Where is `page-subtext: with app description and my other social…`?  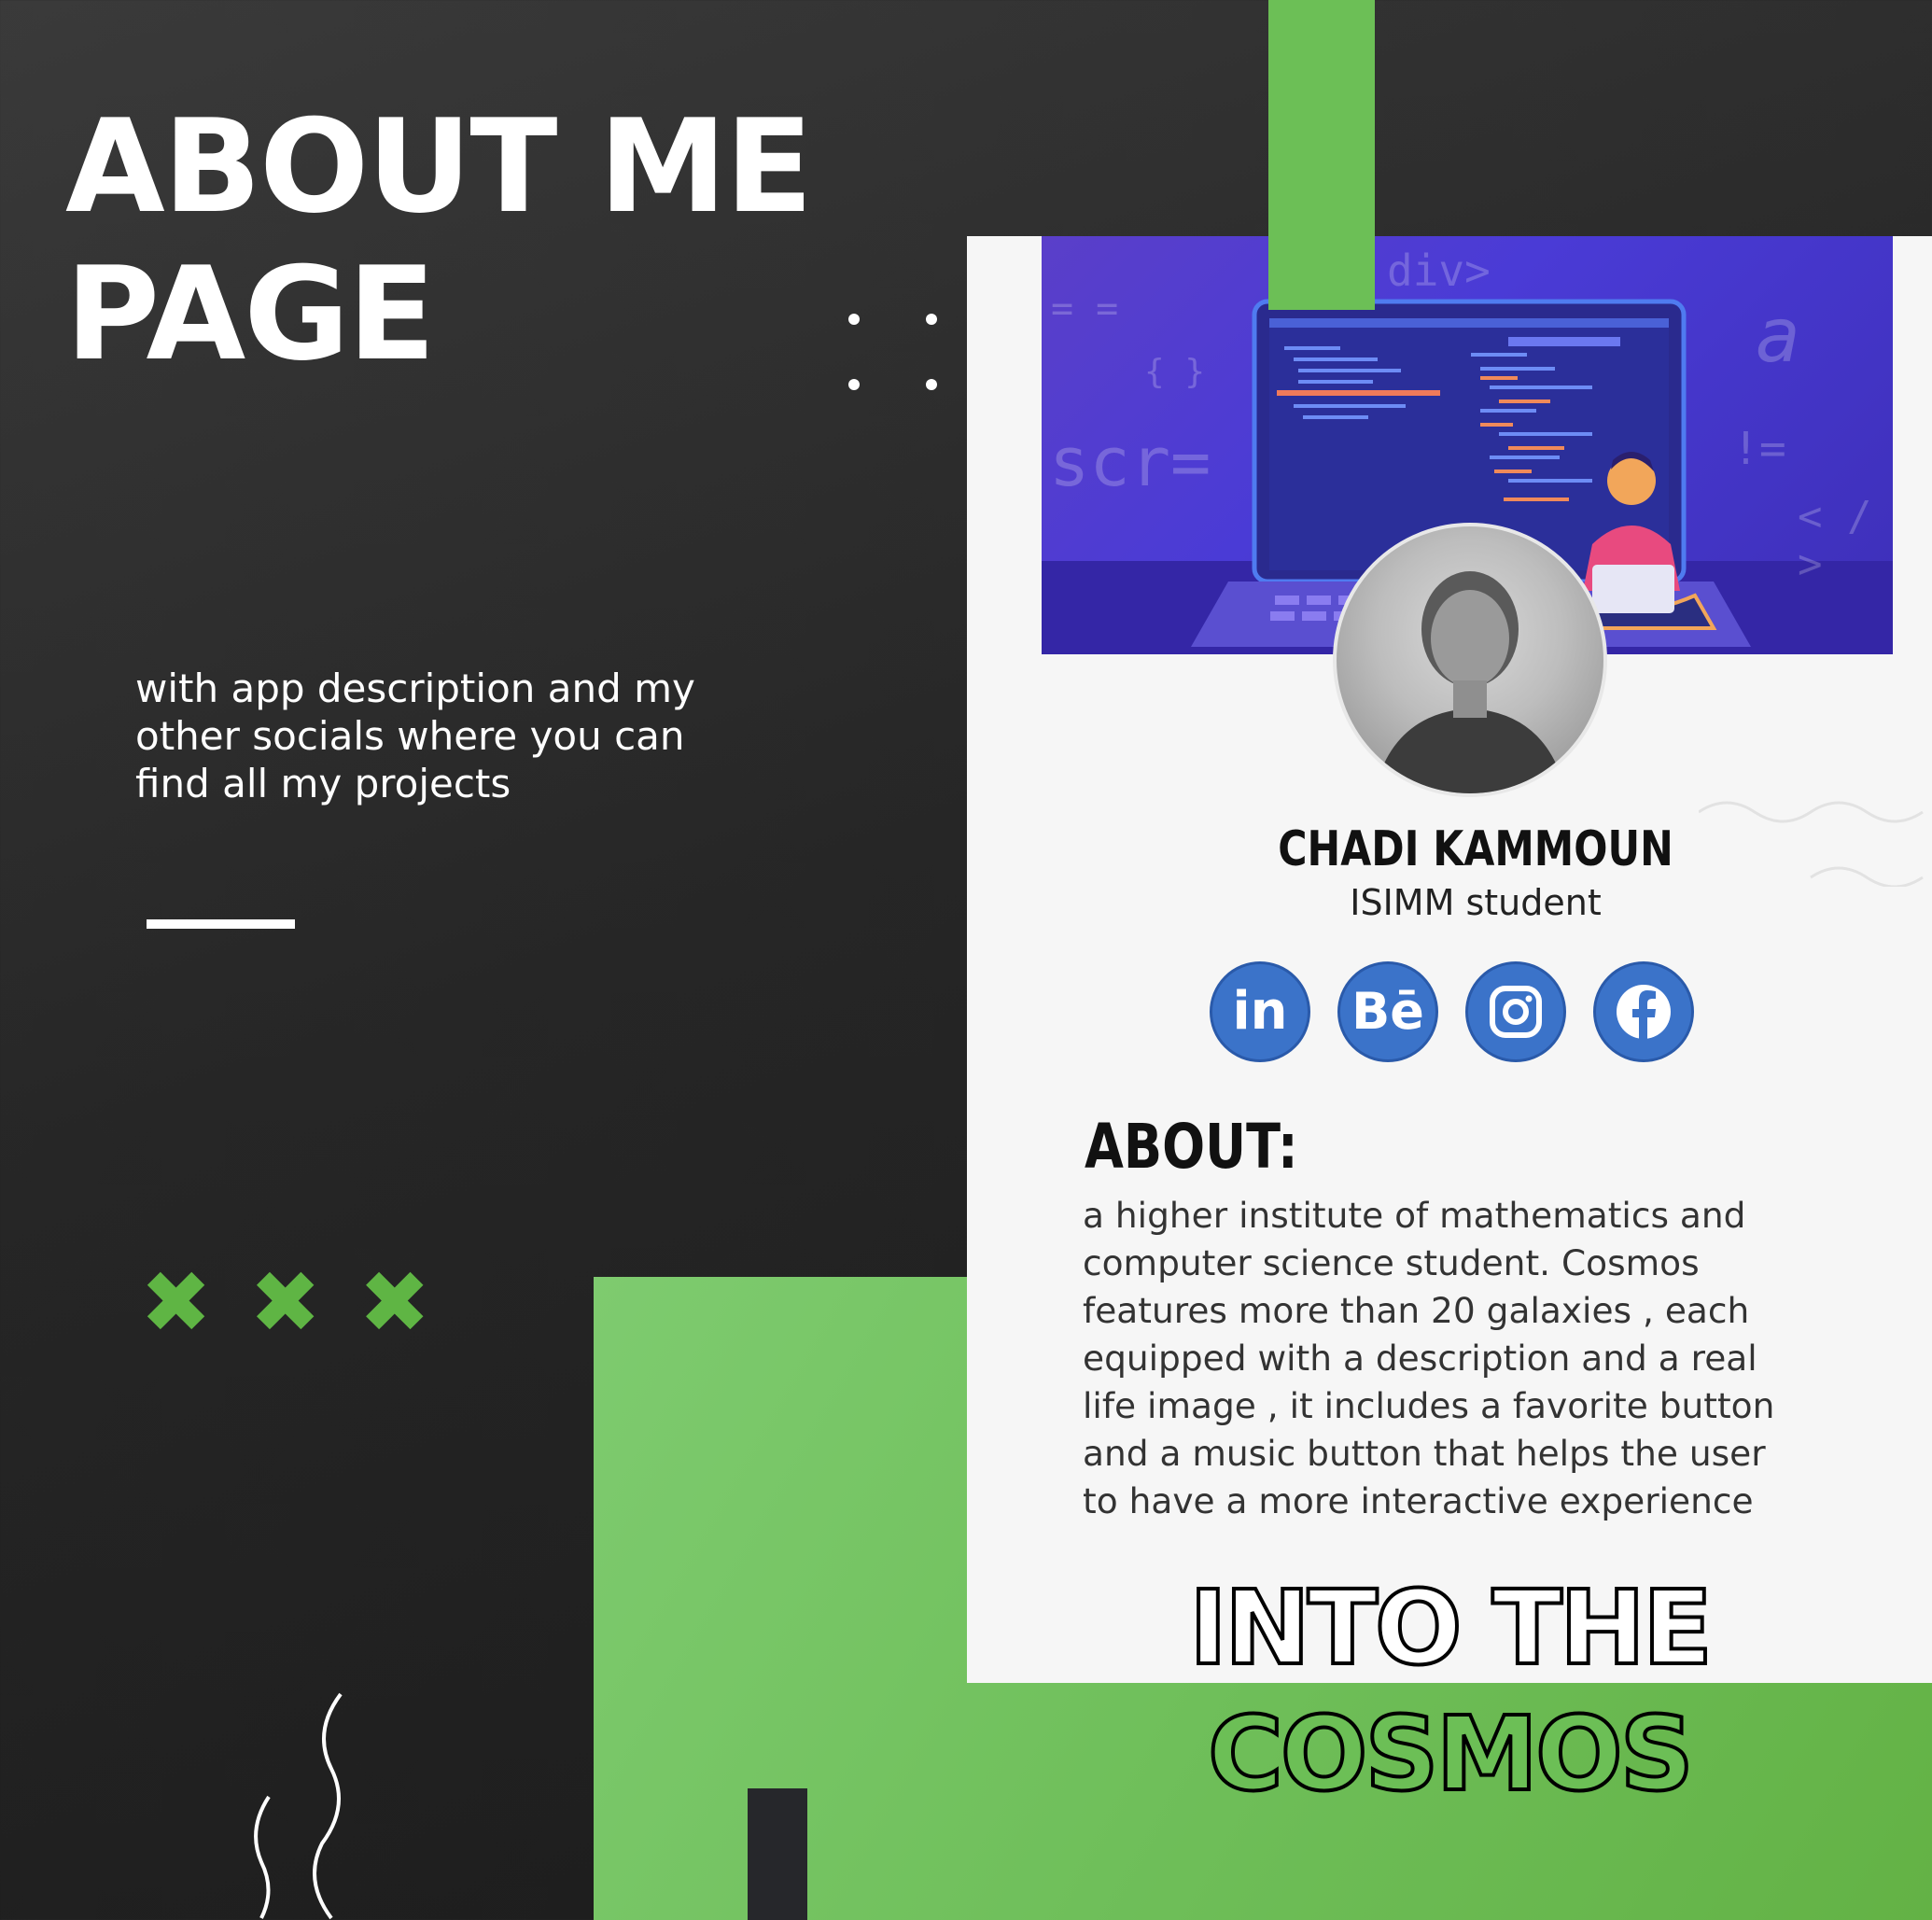
page-subtext: with app description and my other social… is located at coordinates (415, 736).